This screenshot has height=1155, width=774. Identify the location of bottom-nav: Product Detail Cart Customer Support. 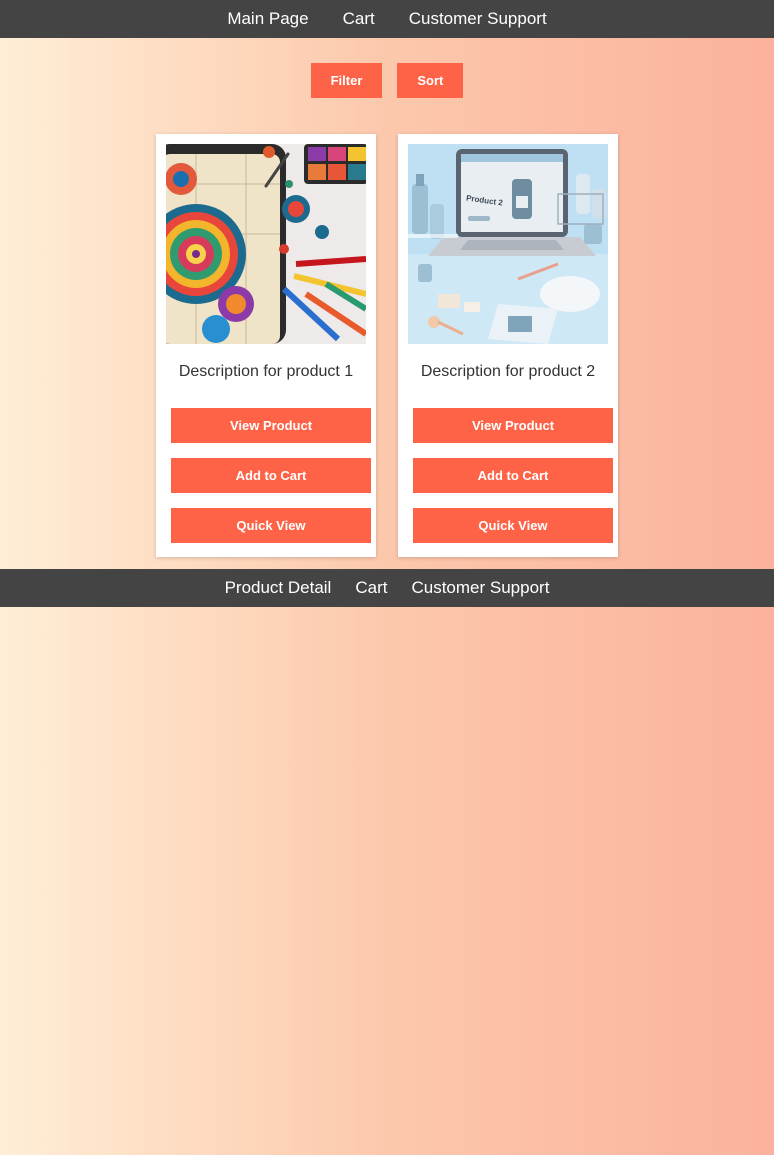
(387, 588).